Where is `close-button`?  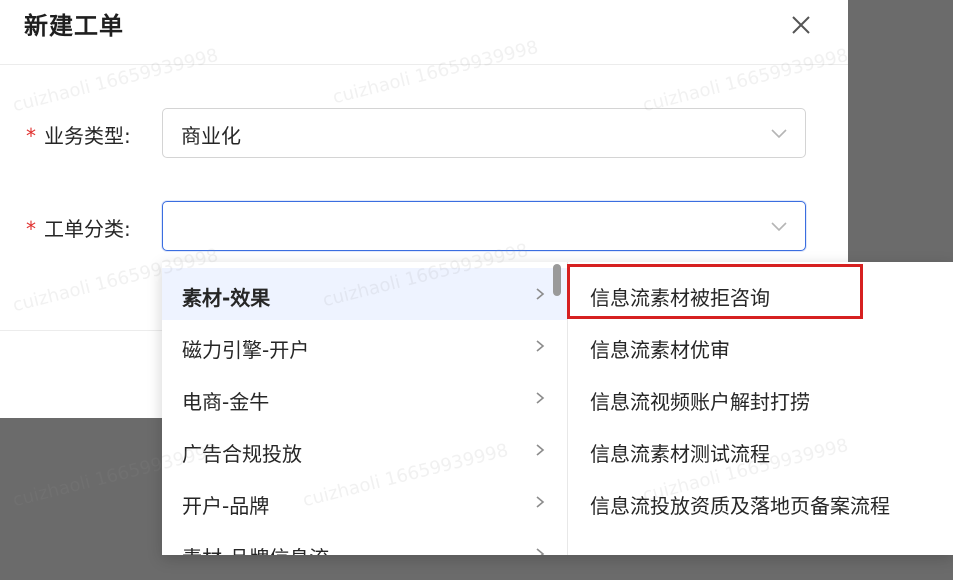
close-button is located at coordinates (801, 25).